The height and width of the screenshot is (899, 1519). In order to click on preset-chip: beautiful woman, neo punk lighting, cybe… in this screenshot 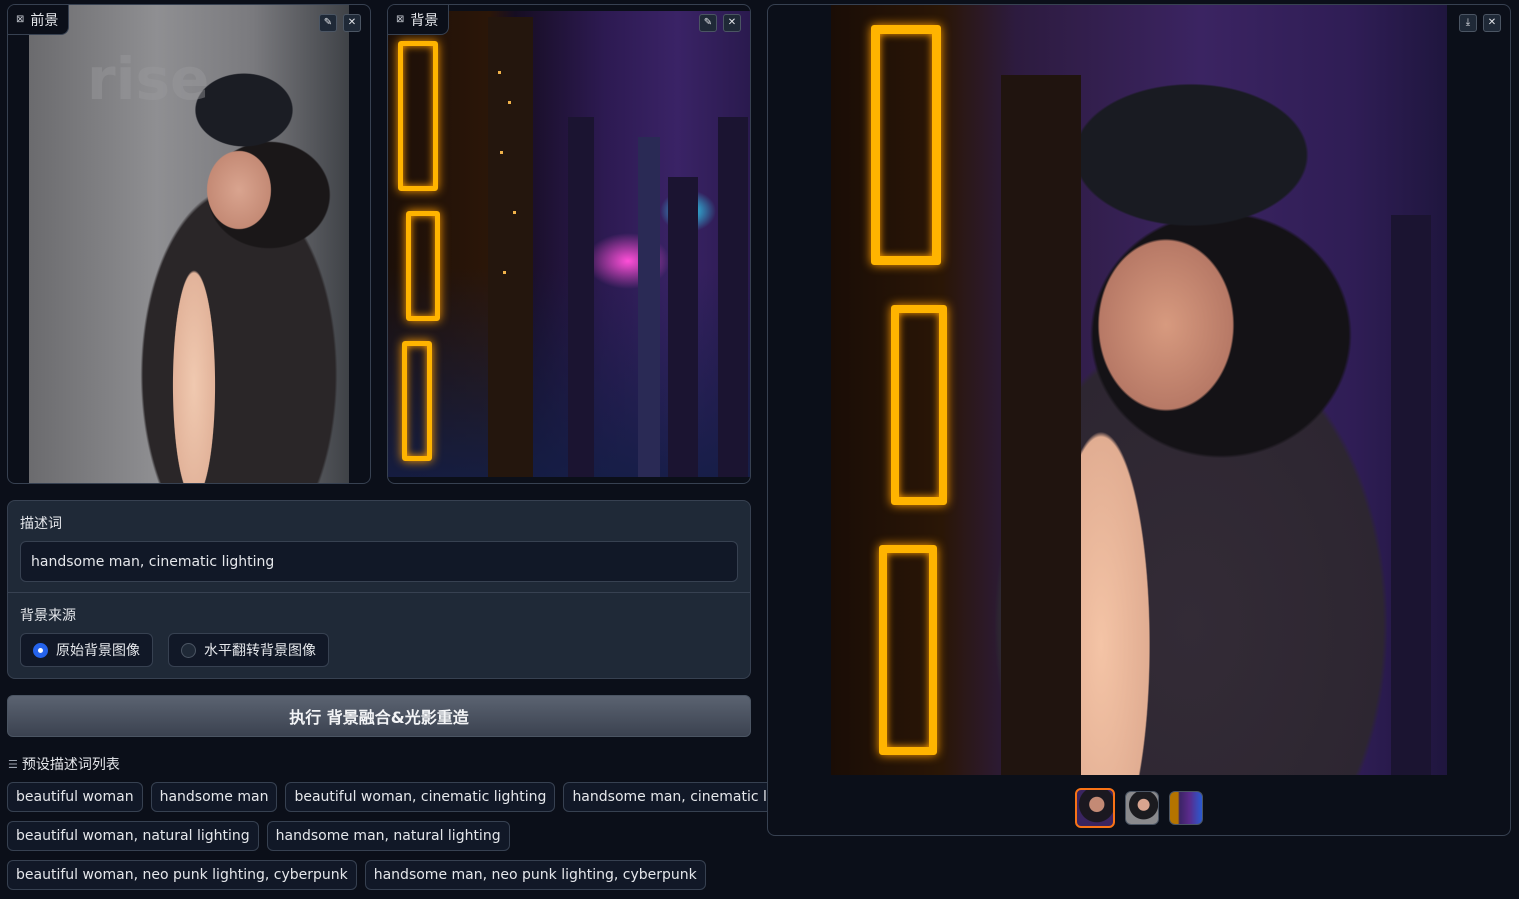, I will do `click(182, 875)`.